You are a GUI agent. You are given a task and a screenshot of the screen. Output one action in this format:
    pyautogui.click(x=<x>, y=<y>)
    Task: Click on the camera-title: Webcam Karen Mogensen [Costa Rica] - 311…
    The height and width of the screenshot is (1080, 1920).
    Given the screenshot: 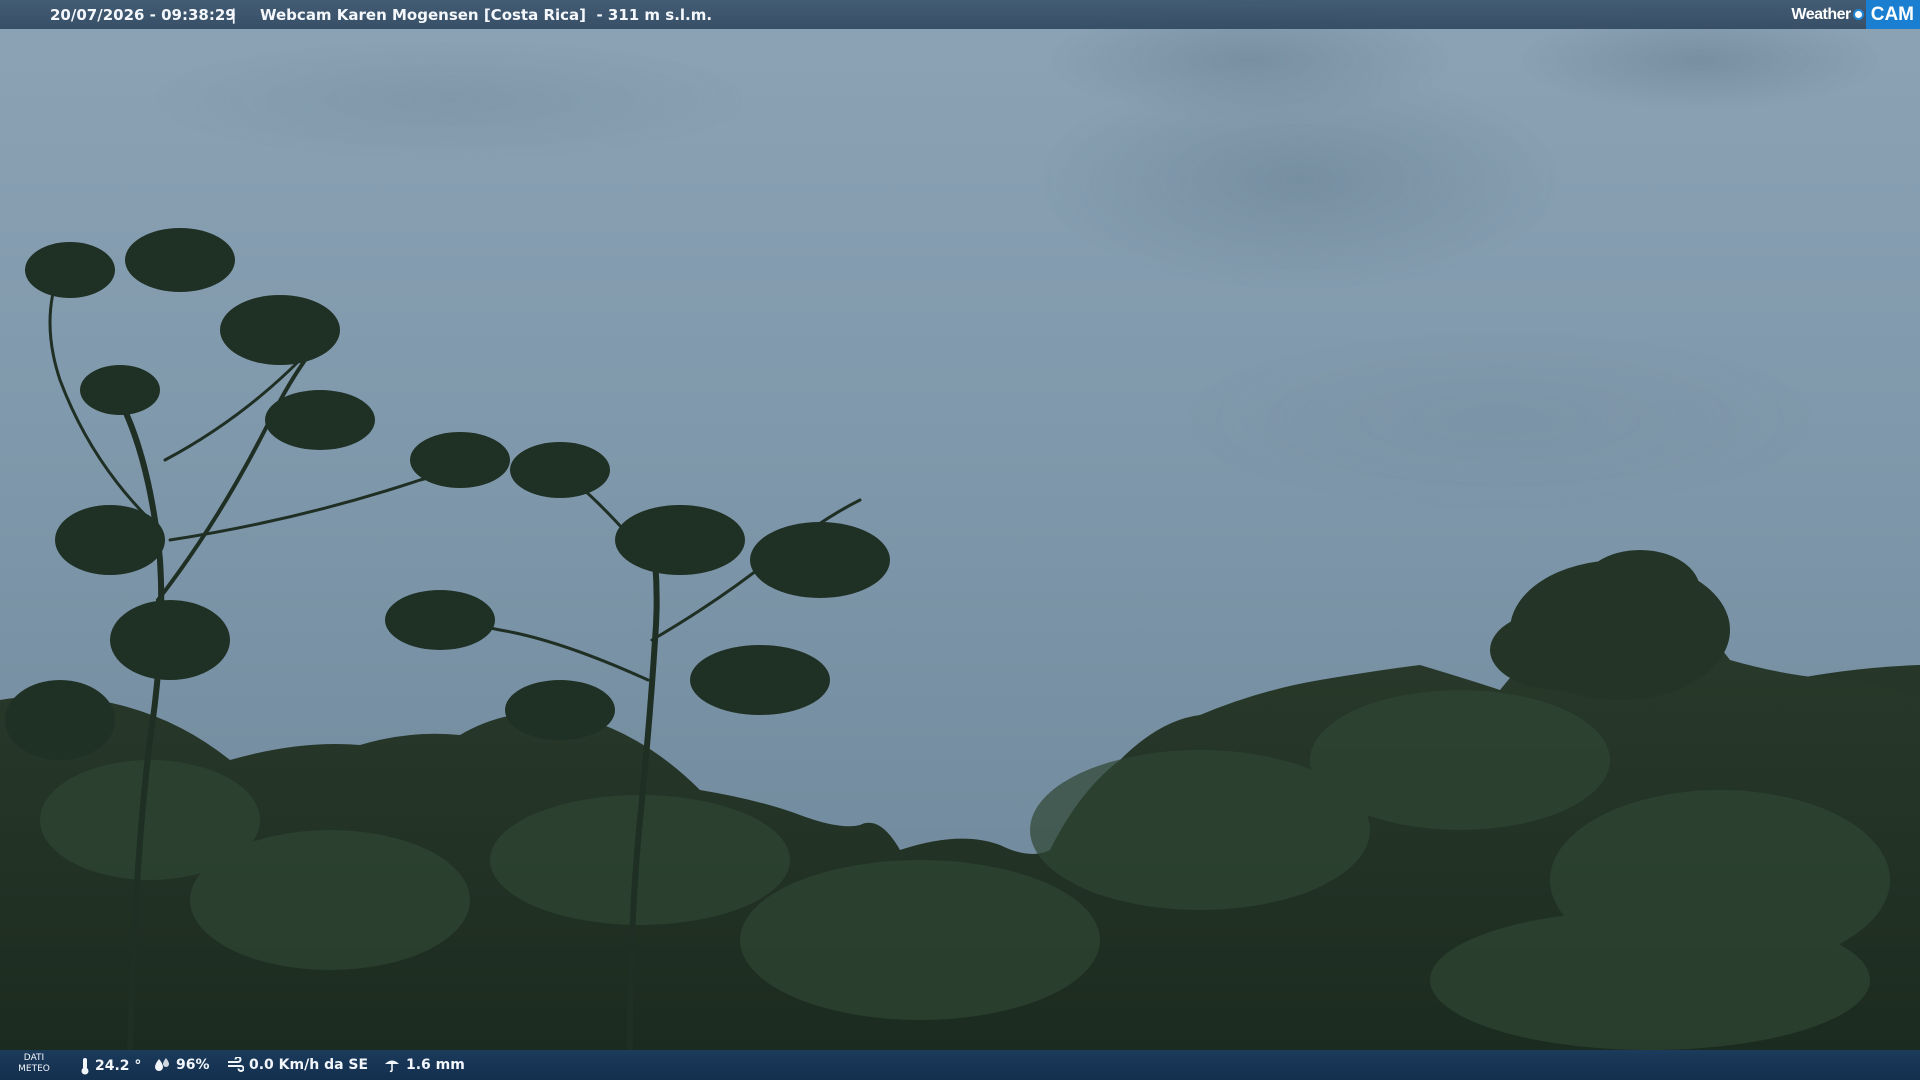 What is the action you would take?
    pyautogui.click(x=486, y=15)
    